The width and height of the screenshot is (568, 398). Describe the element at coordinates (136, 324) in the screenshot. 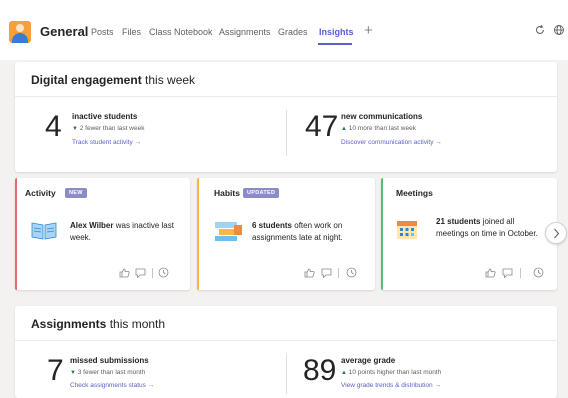

I see `section-title-rest: this month` at that location.